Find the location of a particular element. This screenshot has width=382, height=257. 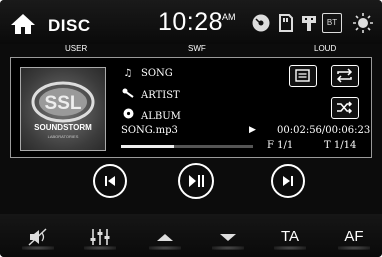

volume-down-icon is located at coordinates (228, 237).